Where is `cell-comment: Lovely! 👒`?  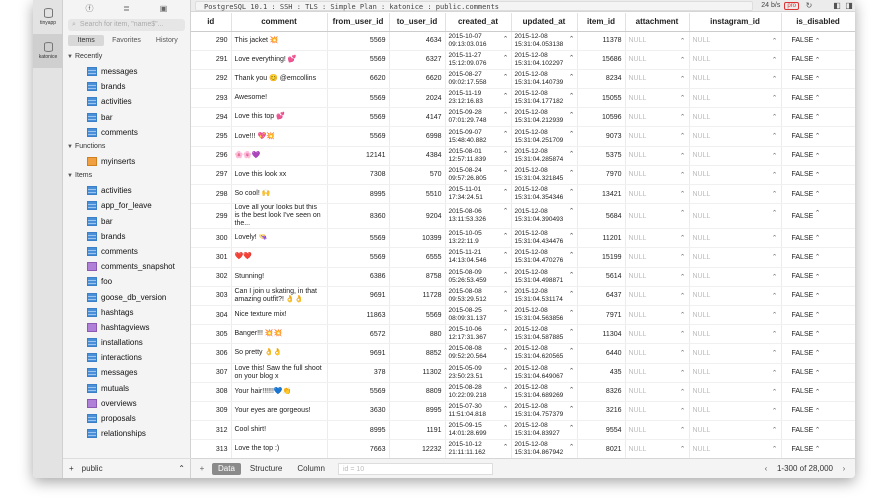 cell-comment: Lovely! 👒 is located at coordinates (279, 238).